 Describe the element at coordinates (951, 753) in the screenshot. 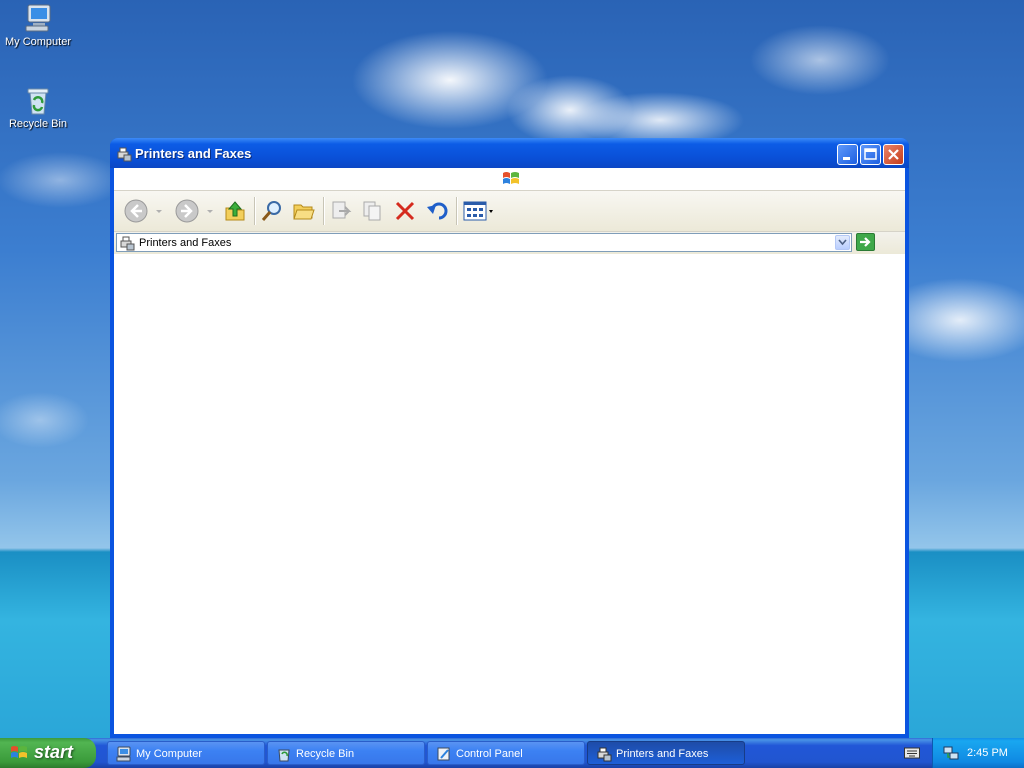

I see `network-connection-icon` at that location.